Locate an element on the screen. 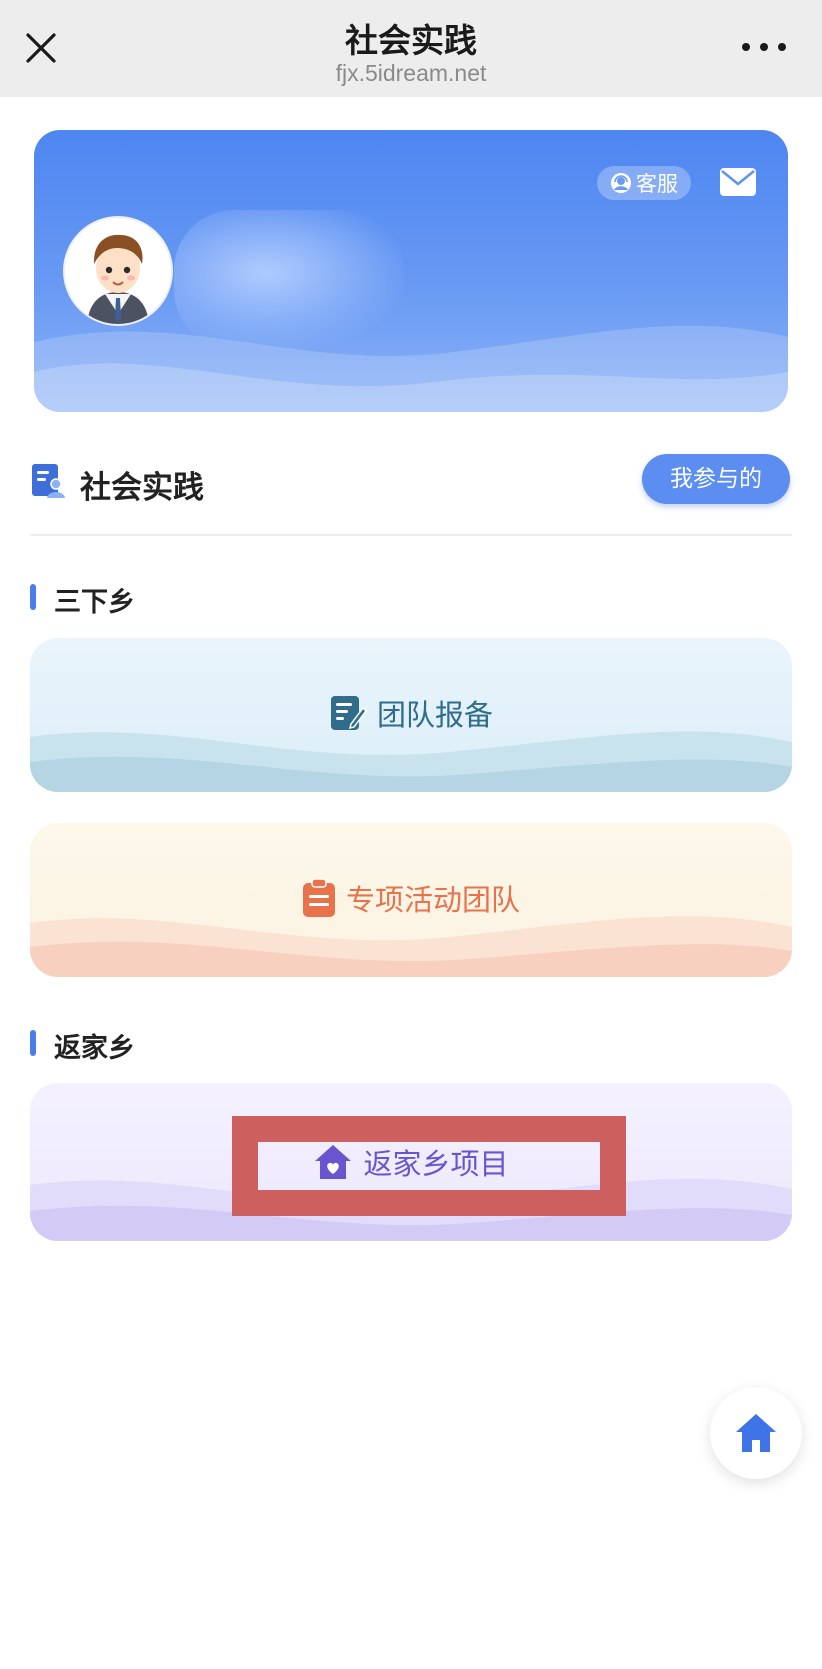 Image resolution: width=822 pixels, height=1669 pixels. message-button is located at coordinates (738, 184).